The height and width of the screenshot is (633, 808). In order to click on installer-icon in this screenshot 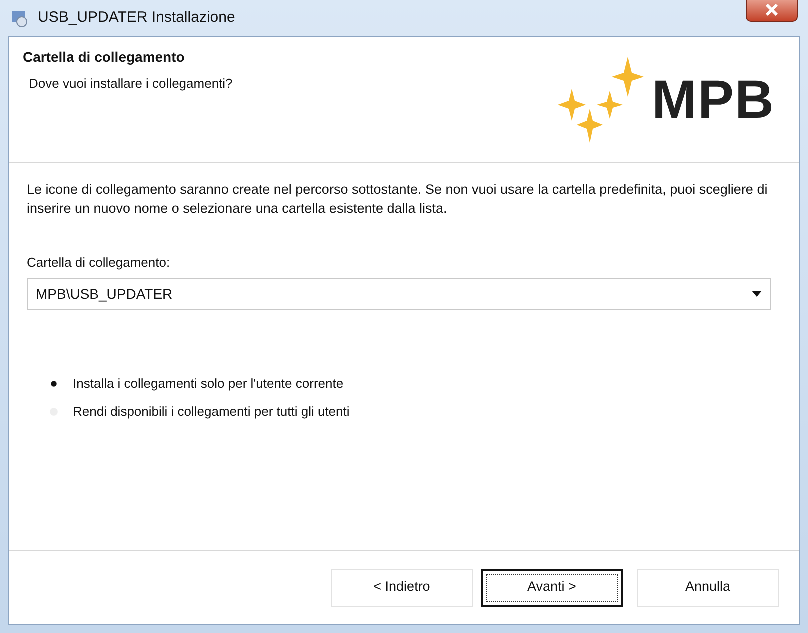, I will do `click(20, 18)`.